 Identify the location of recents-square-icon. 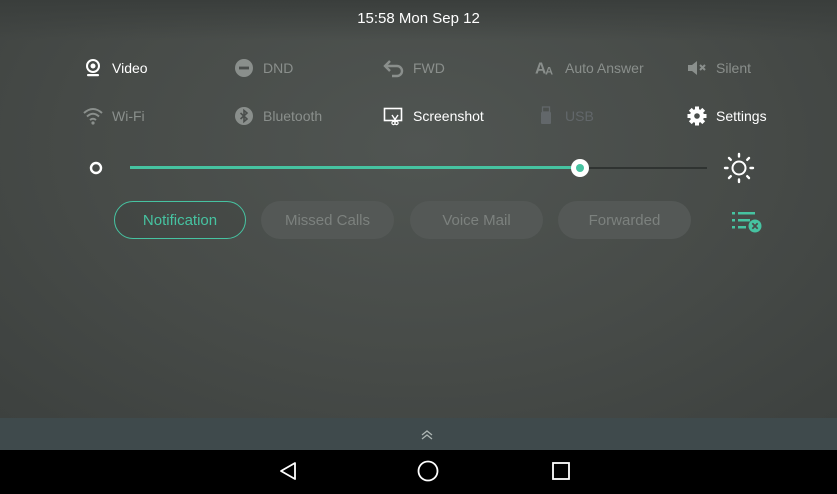
(561, 473).